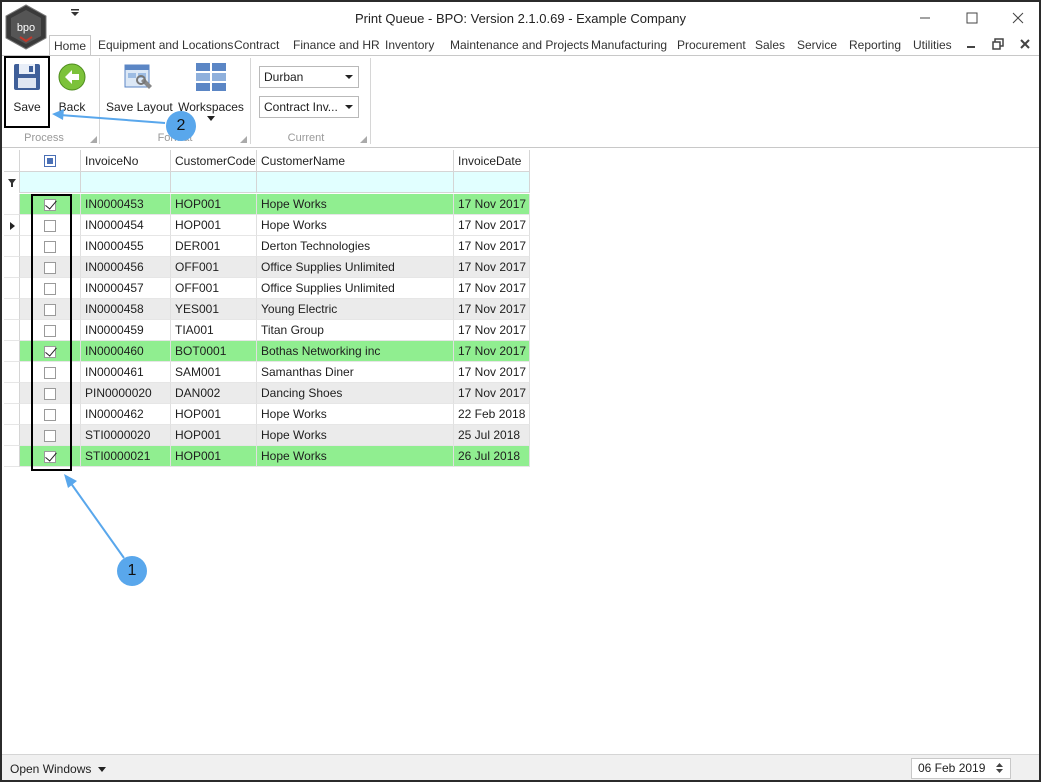 The width and height of the screenshot is (1041, 784). What do you see at coordinates (998, 45) in the screenshot?
I see `mdi-restore-button` at bounding box center [998, 45].